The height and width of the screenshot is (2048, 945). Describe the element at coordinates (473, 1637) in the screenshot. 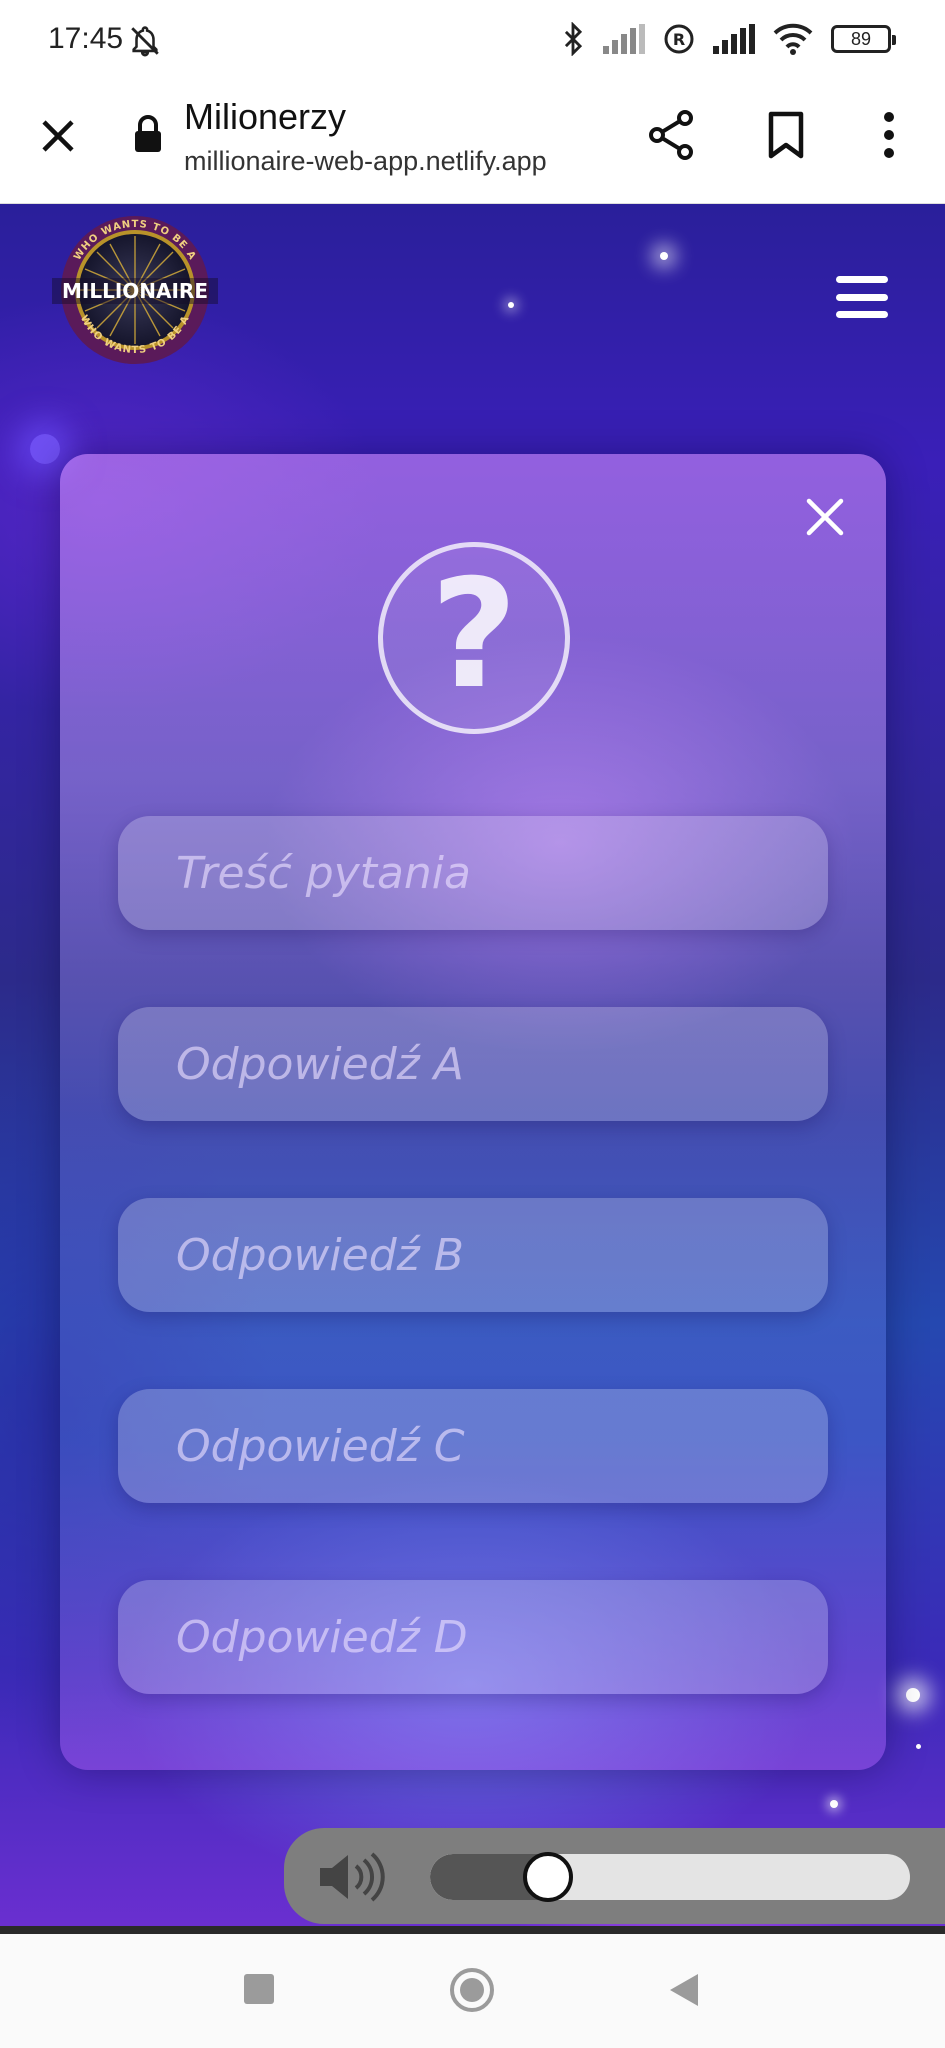

I see `answer-d-input` at that location.